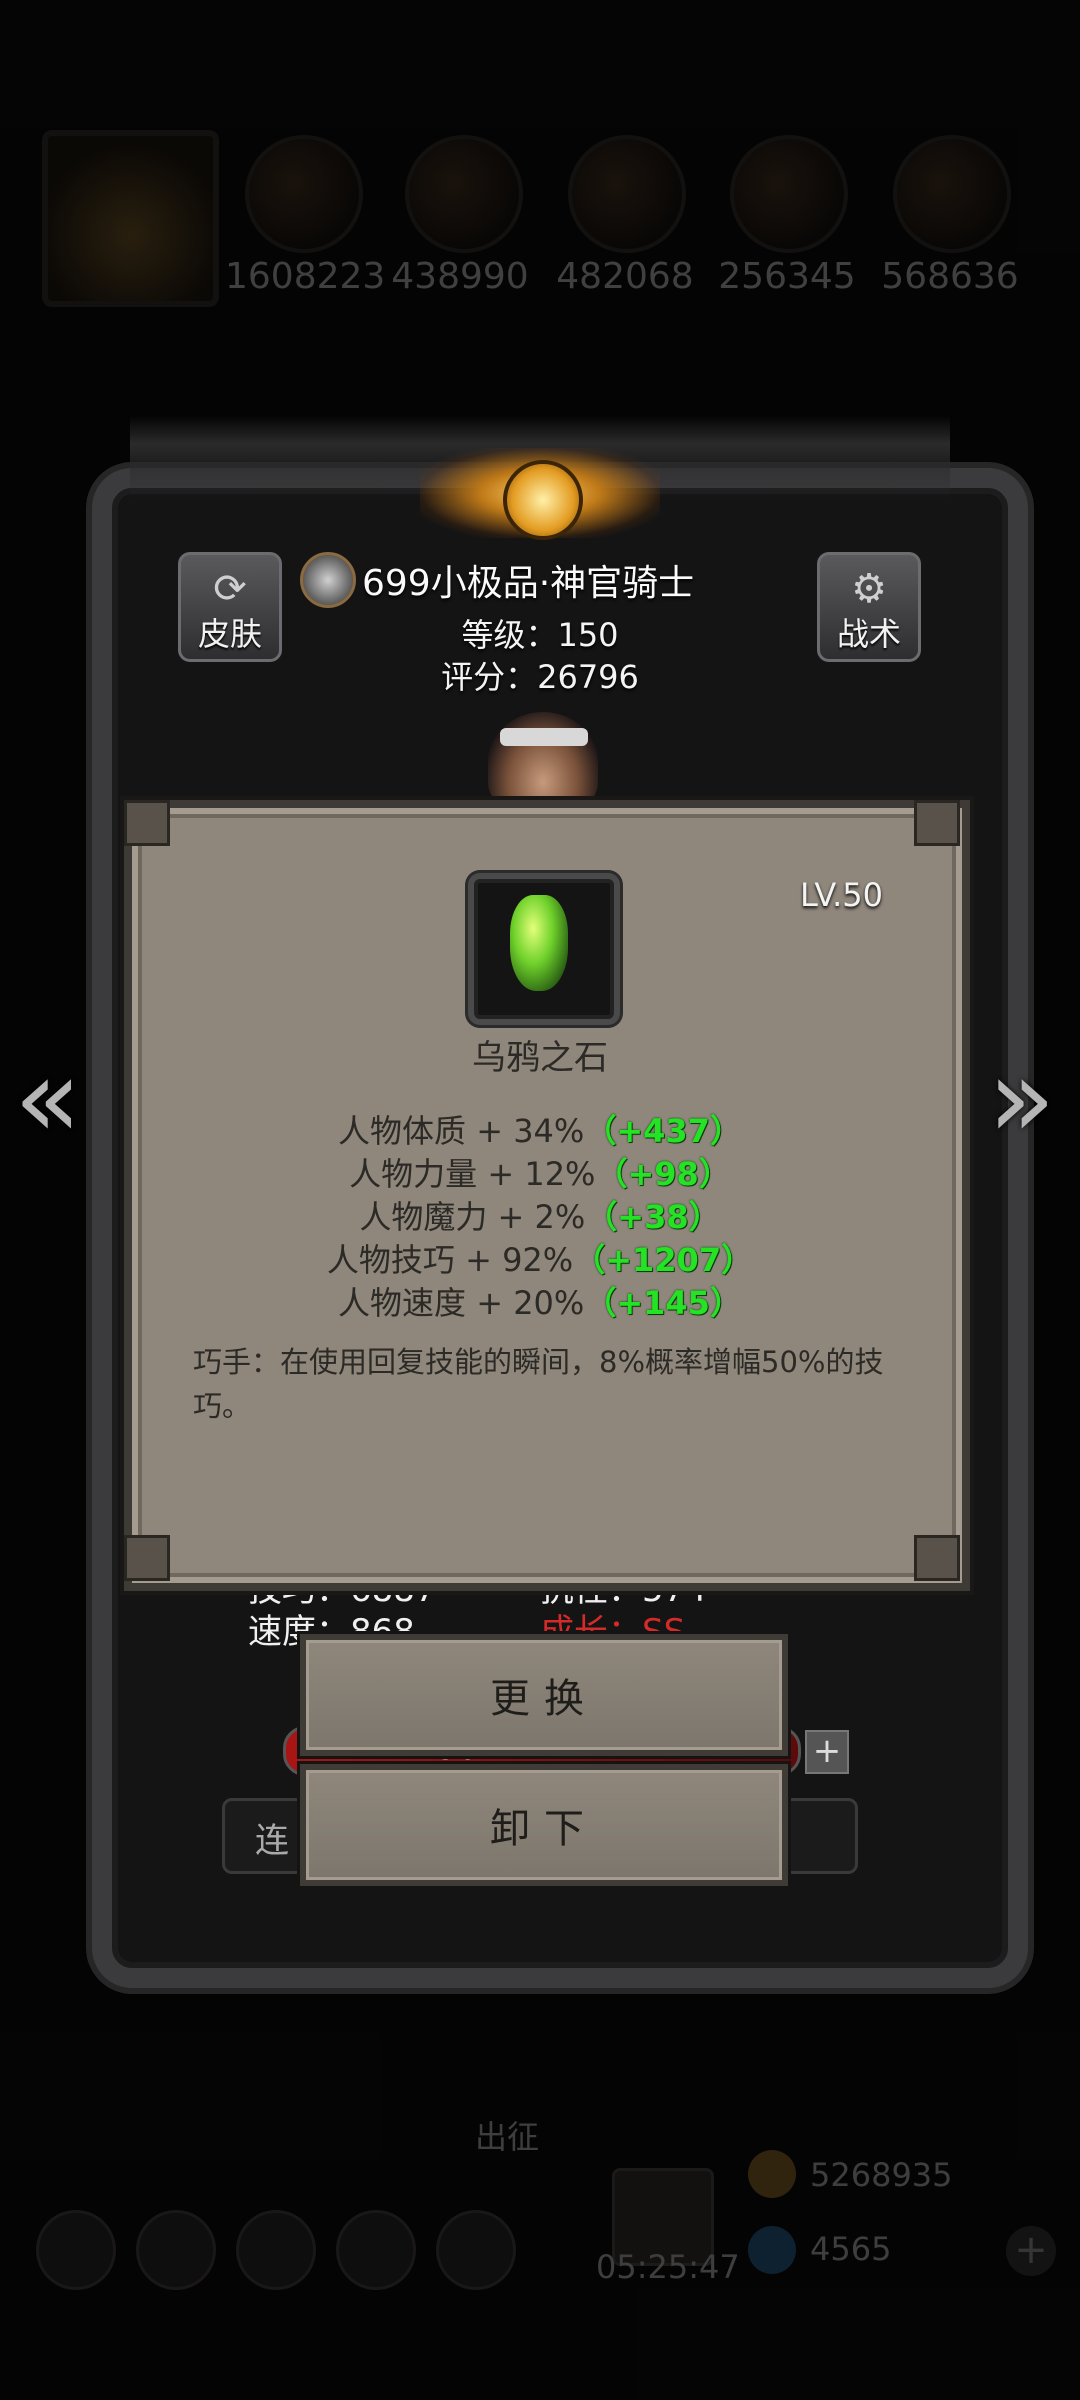  Describe the element at coordinates (540, 1058) in the screenshot. I see `item-name: 乌鸦之石` at that location.